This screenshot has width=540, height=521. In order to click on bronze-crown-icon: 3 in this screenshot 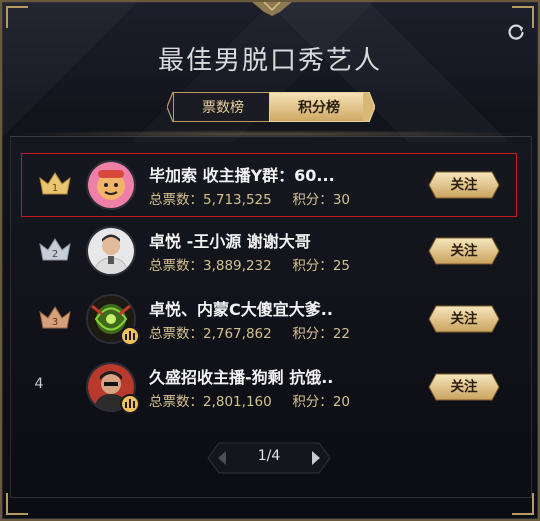, I will do `click(55, 317)`.